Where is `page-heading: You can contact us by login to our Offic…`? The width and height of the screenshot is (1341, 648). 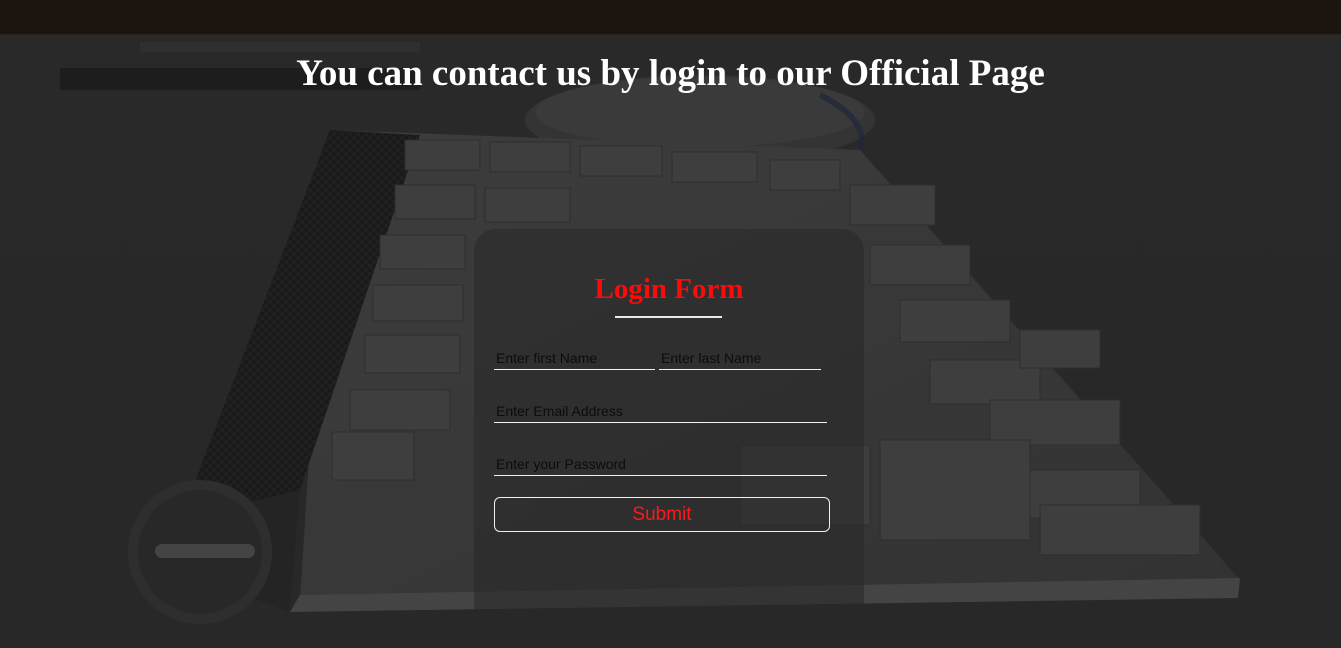
page-heading: You can contact us by login to our Offic… is located at coordinates (670, 73).